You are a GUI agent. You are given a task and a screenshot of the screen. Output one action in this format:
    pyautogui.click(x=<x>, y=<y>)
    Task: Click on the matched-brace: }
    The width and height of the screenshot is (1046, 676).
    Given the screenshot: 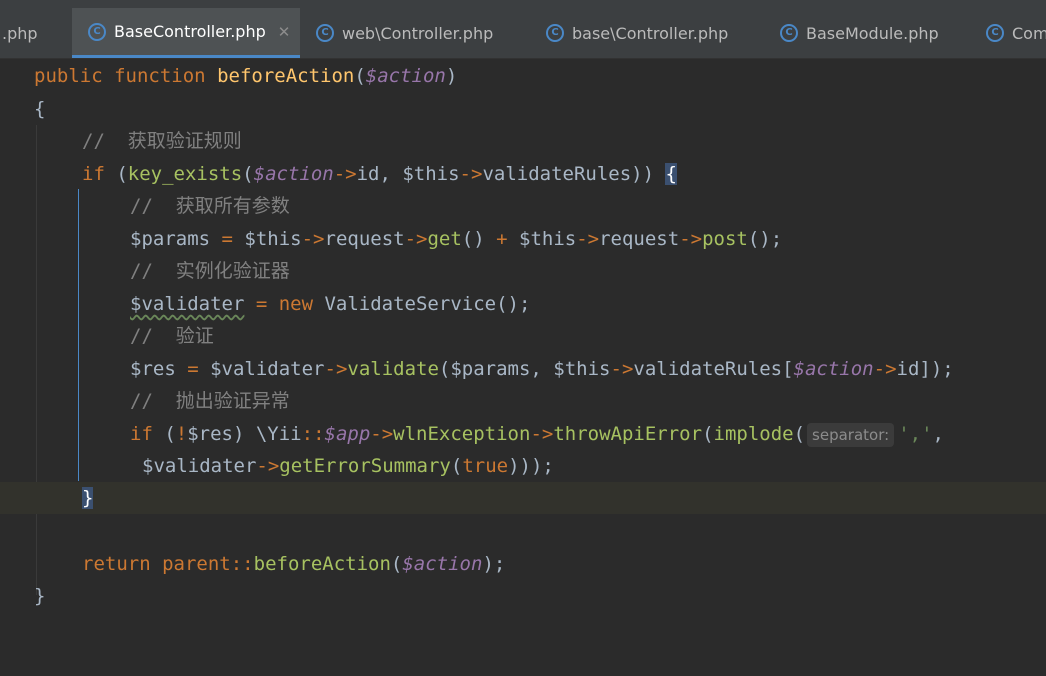 What is the action you would take?
    pyautogui.click(x=88, y=498)
    